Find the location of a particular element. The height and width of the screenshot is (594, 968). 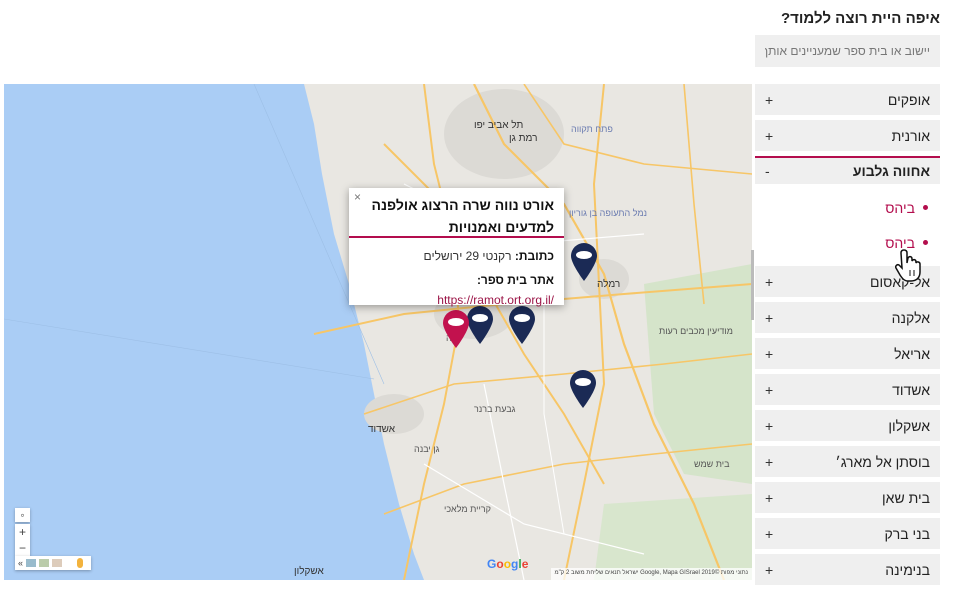

locate-button: ◦ is located at coordinates (22, 515).